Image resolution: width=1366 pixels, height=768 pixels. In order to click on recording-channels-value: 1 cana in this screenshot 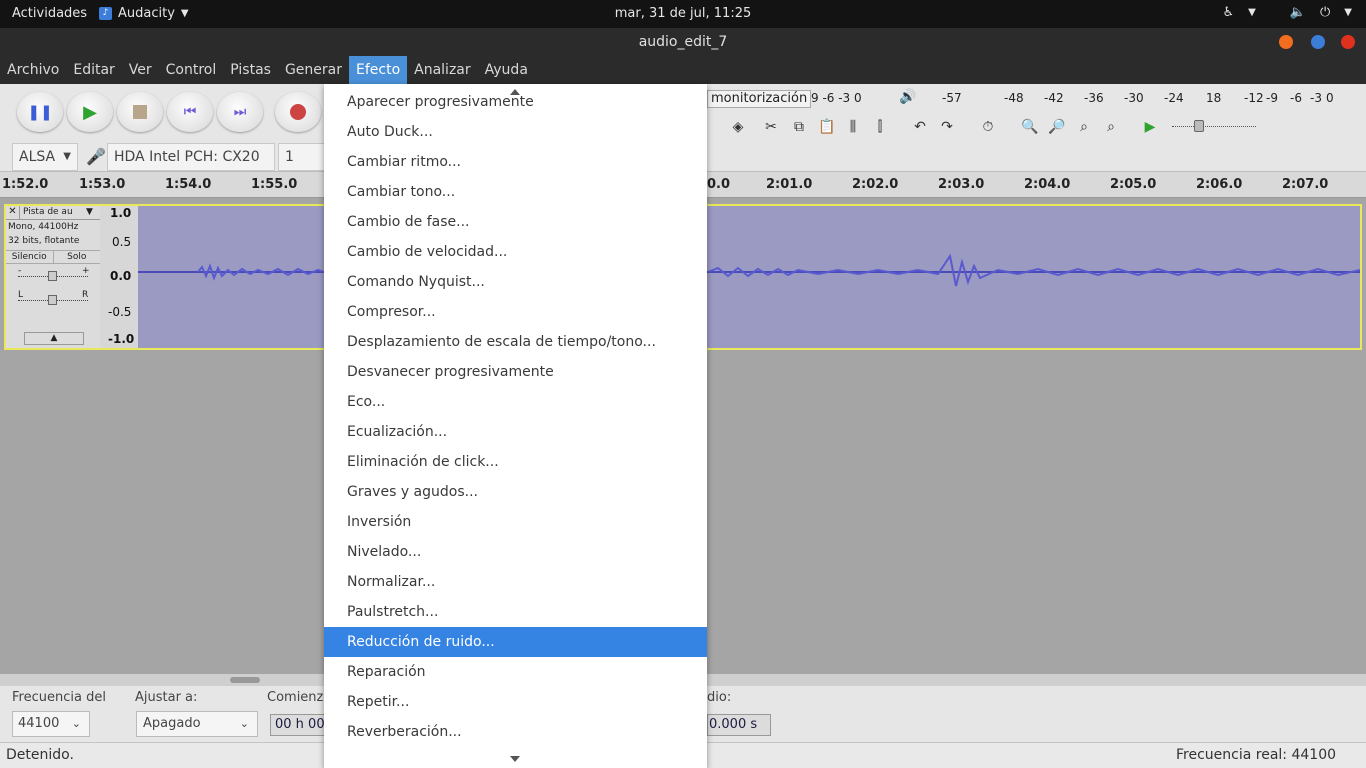, I will do `click(289, 157)`.